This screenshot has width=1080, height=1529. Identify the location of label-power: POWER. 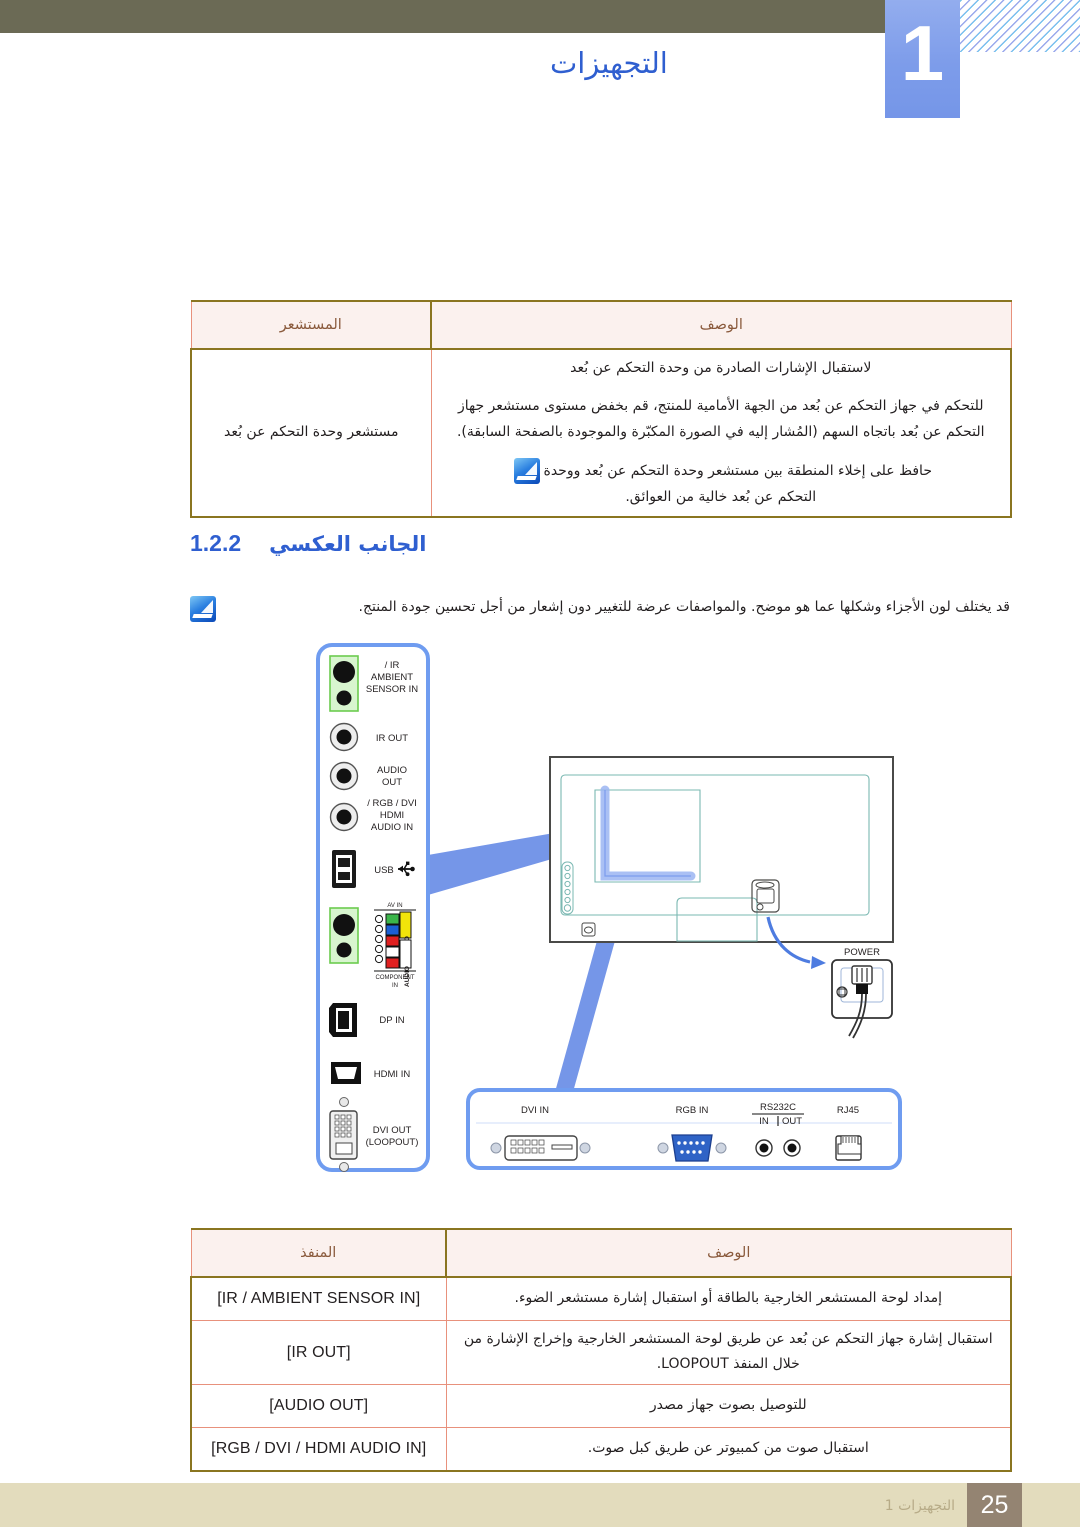
(862, 952).